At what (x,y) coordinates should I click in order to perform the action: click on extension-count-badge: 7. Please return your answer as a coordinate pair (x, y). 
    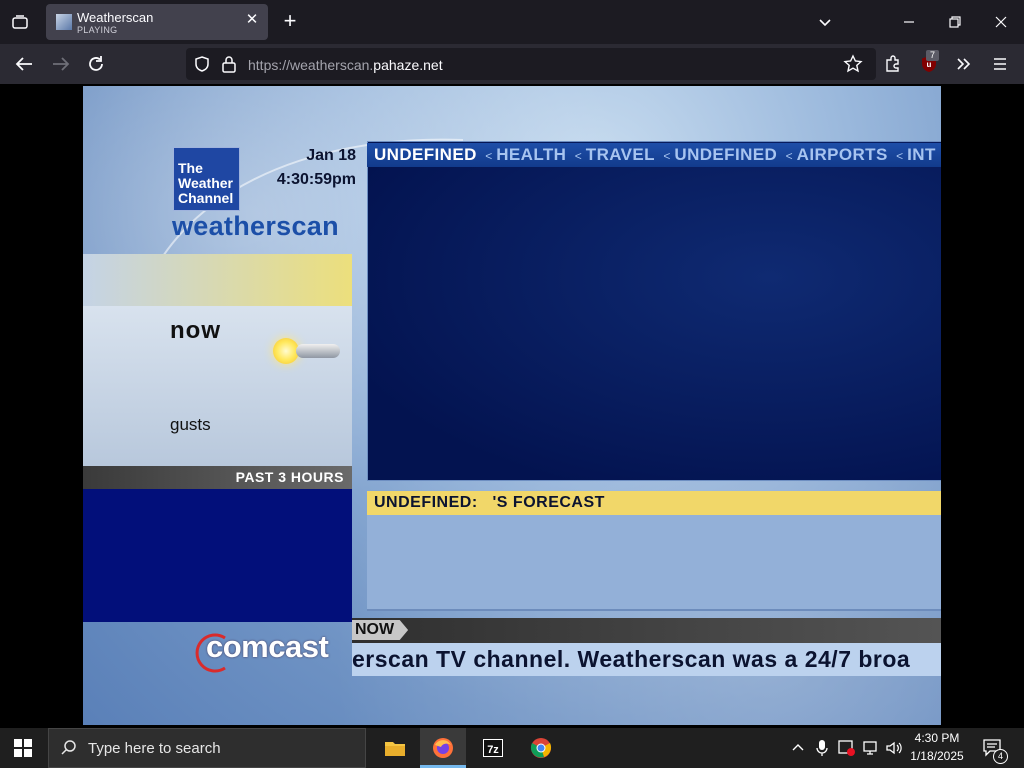
    Looking at the image, I should click on (932, 55).